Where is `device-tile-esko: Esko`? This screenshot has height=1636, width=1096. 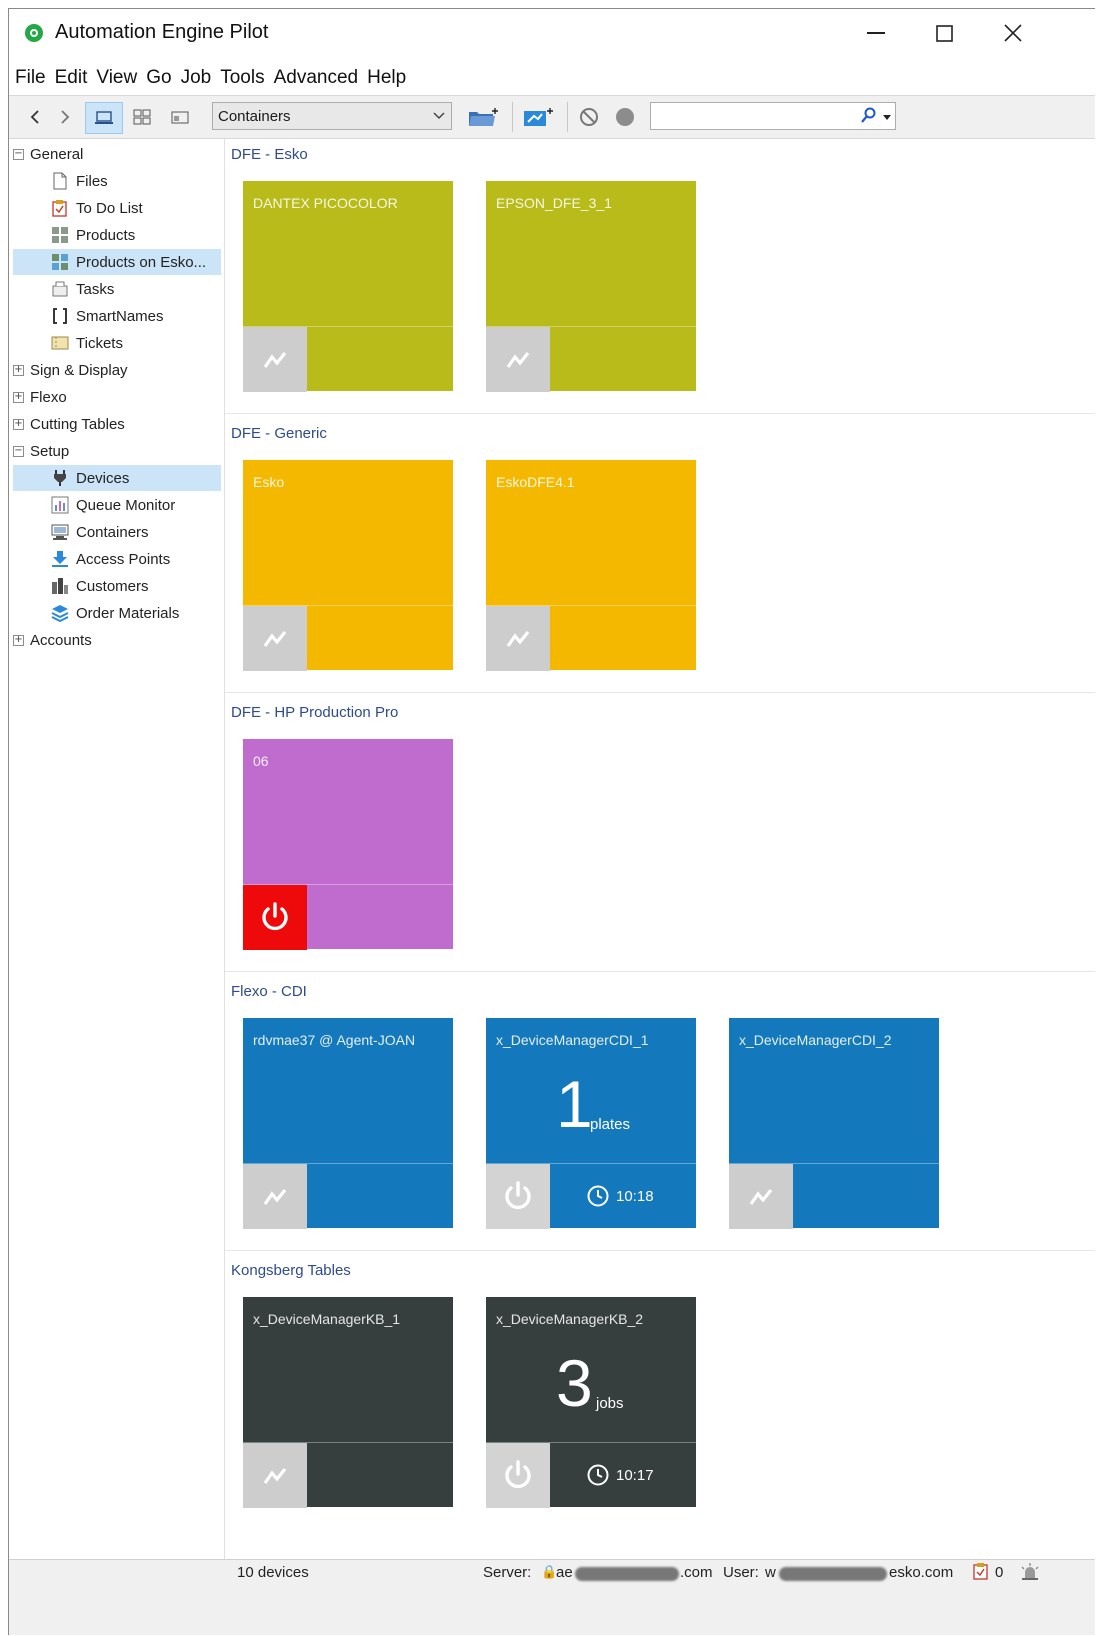 device-tile-esko: Esko is located at coordinates (348, 565).